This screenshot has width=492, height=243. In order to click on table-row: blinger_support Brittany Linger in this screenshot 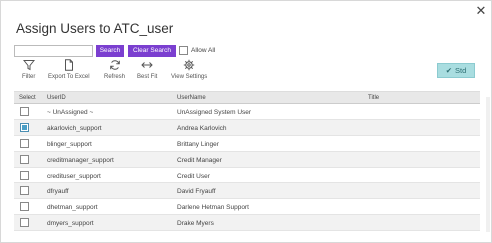, I will do `click(247, 144)`.